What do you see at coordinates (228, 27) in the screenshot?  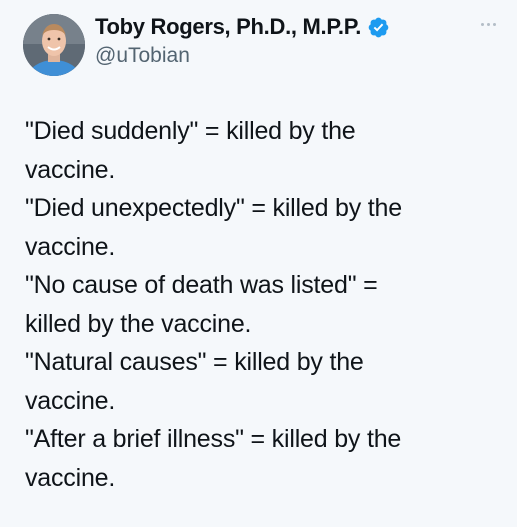 I see `author-name: Toby Rogers, Ph.D., M.P.P.` at bounding box center [228, 27].